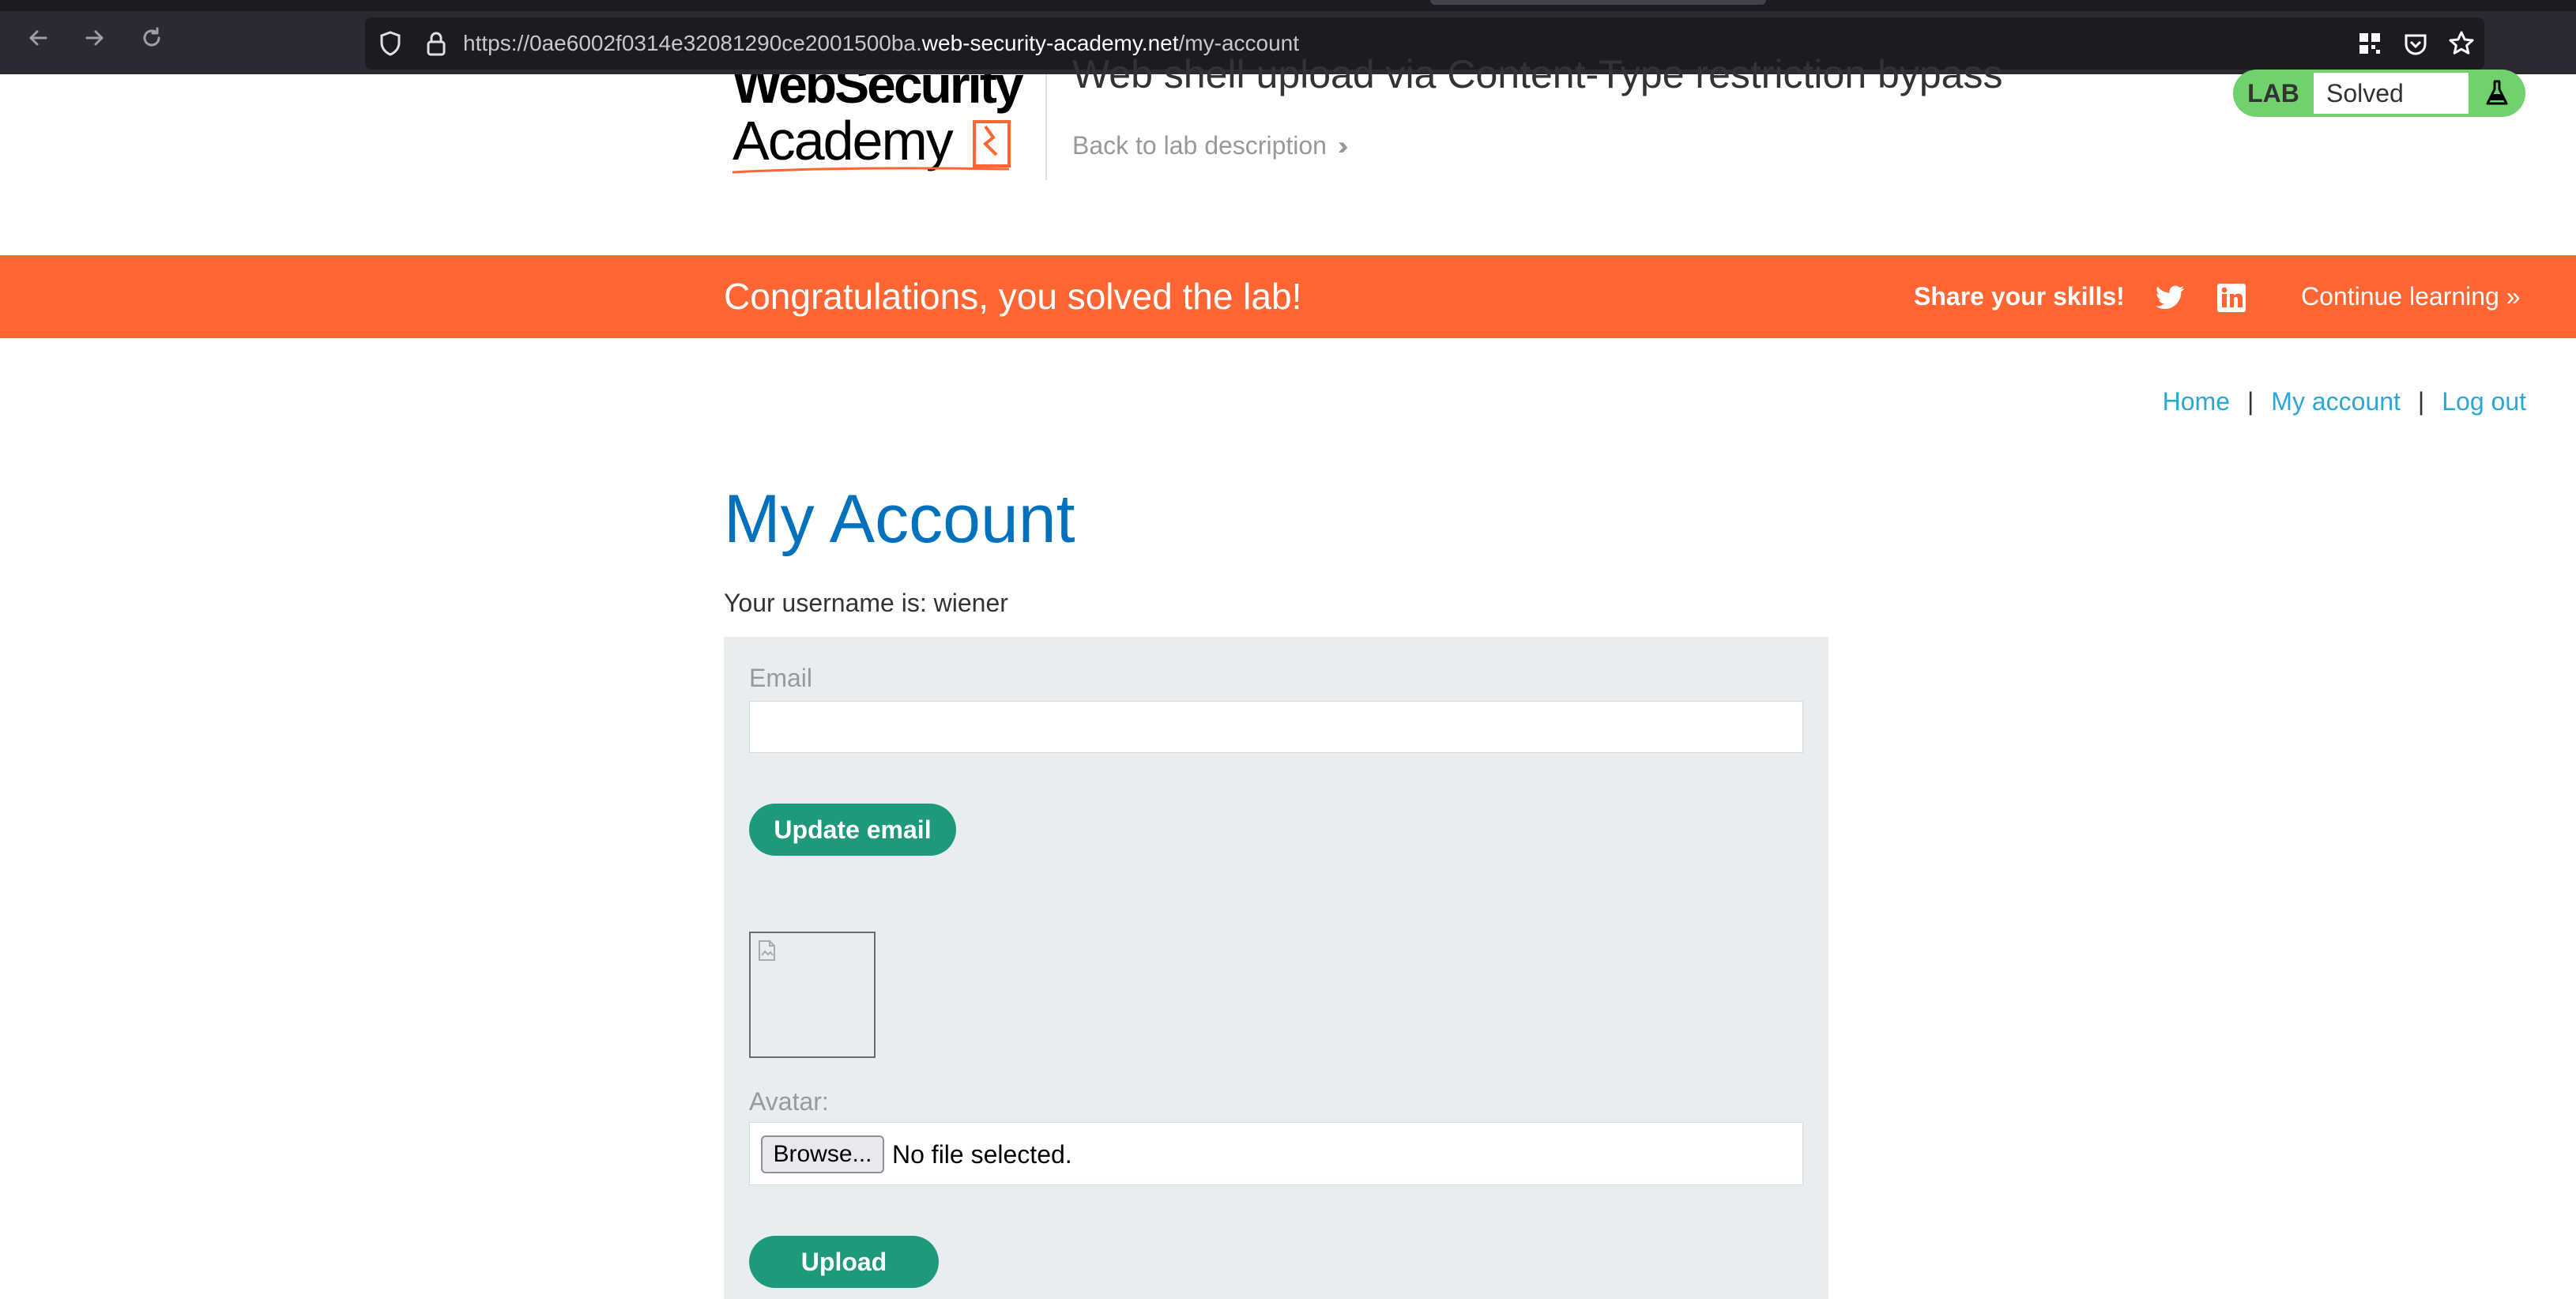 The width and height of the screenshot is (2576, 1299). Describe the element at coordinates (2497, 93) in the screenshot. I see `flask-icon` at that location.